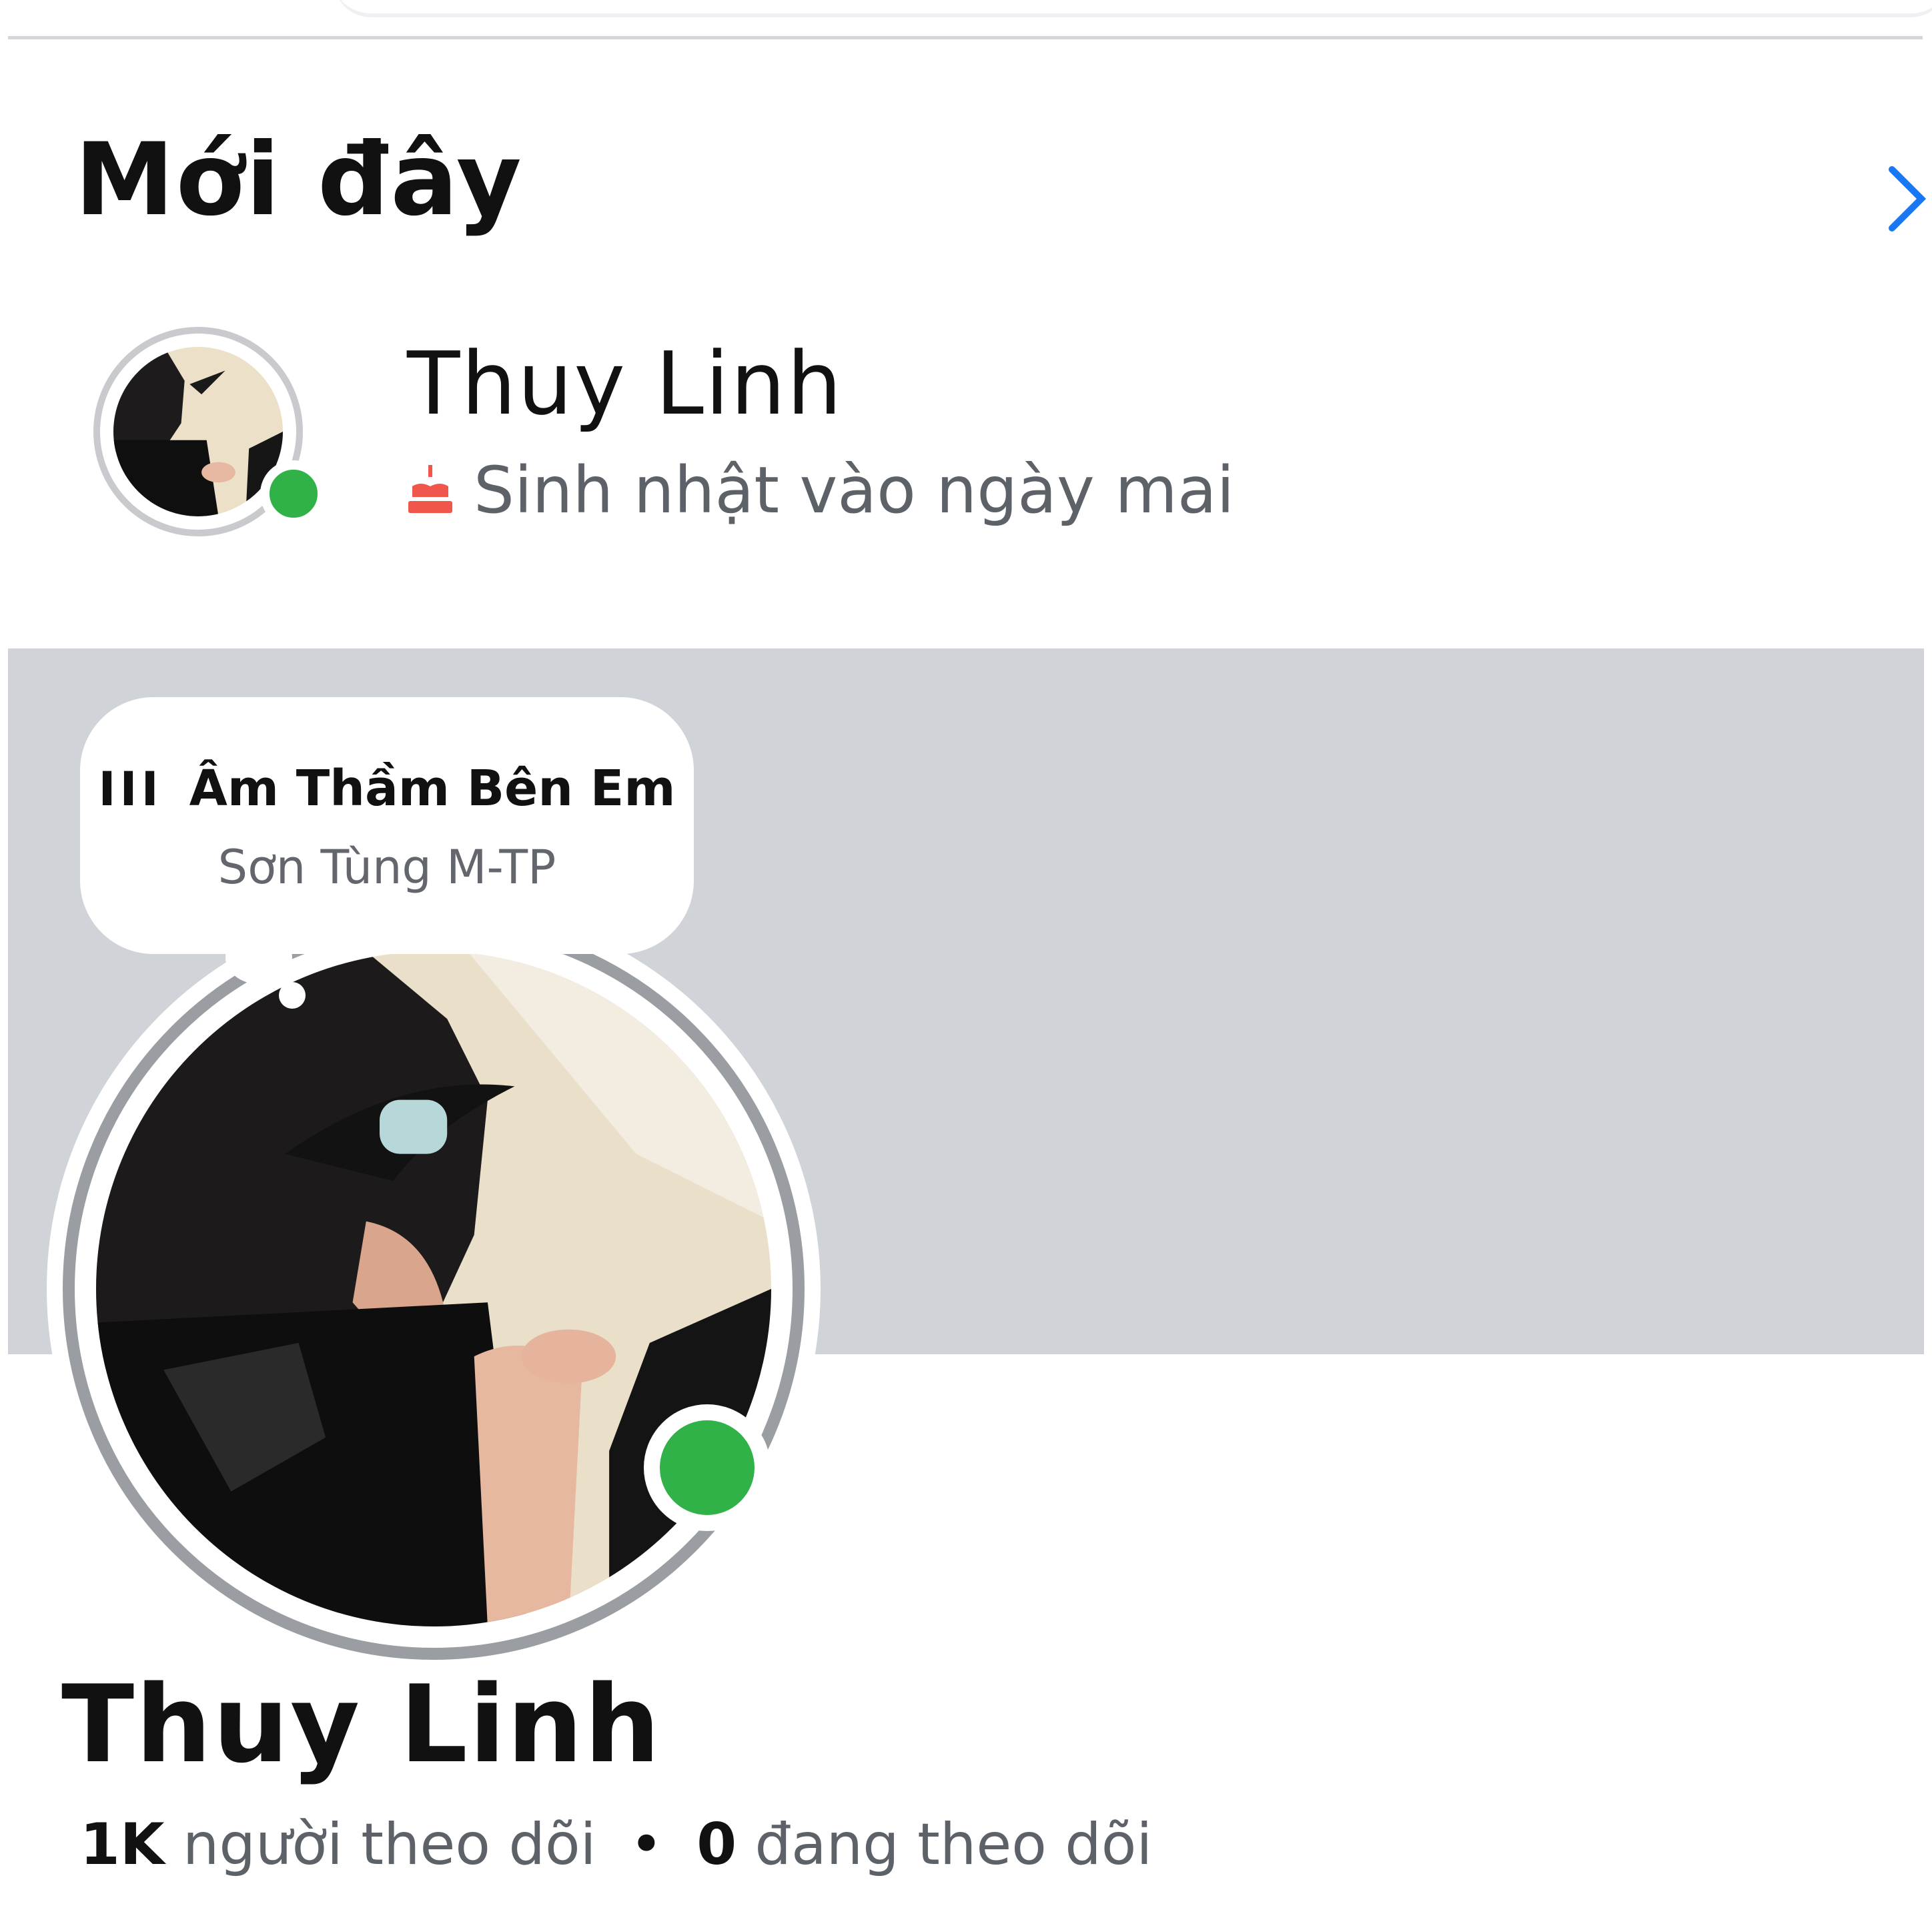 The image size is (1932, 1932). Describe the element at coordinates (361, 1724) in the screenshot. I see `profile-name: Thuy Linh` at that location.